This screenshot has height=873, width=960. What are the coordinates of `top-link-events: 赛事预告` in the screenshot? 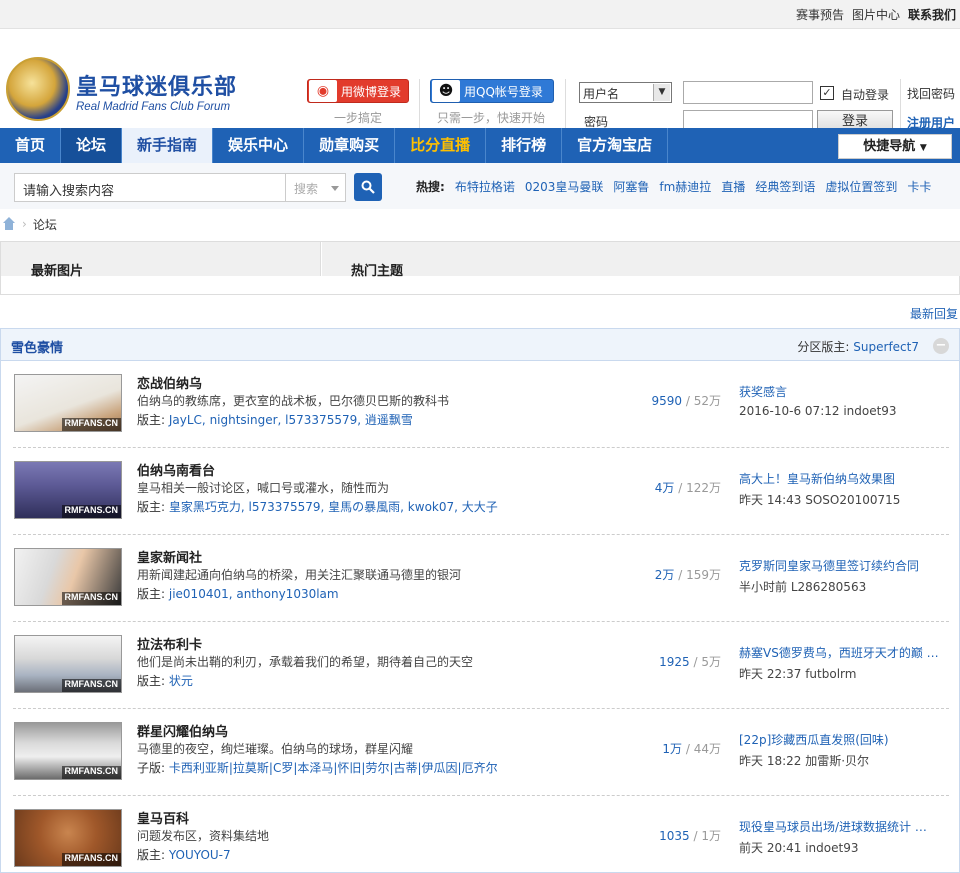 It's located at (820, 14).